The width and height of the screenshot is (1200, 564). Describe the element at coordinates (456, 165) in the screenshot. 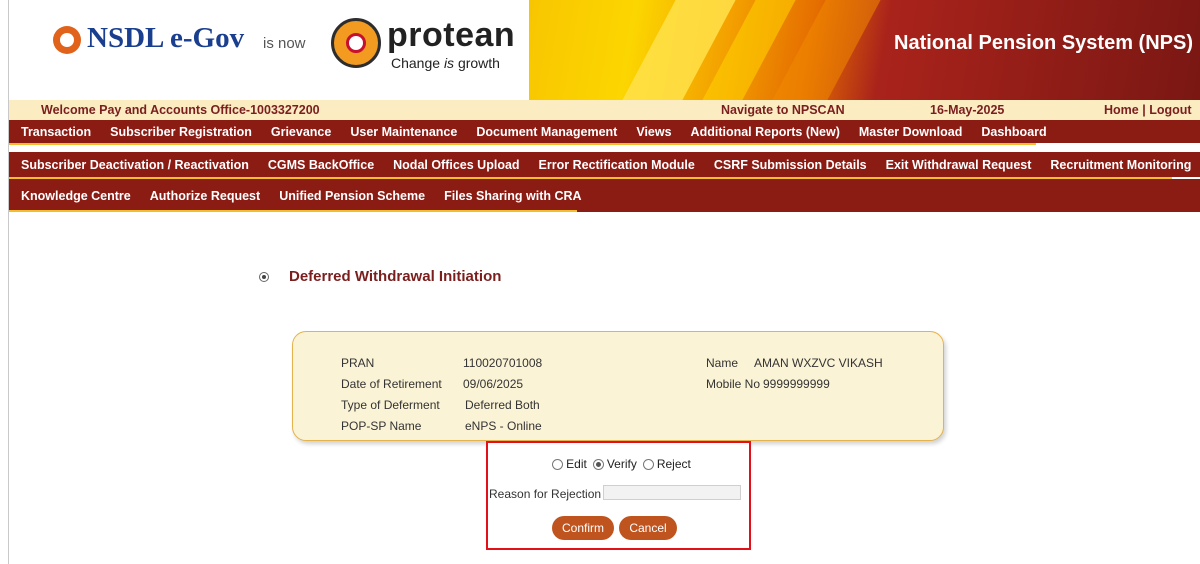

I see `menu-nodal-offices-upload: Nodal Offices Upload` at that location.